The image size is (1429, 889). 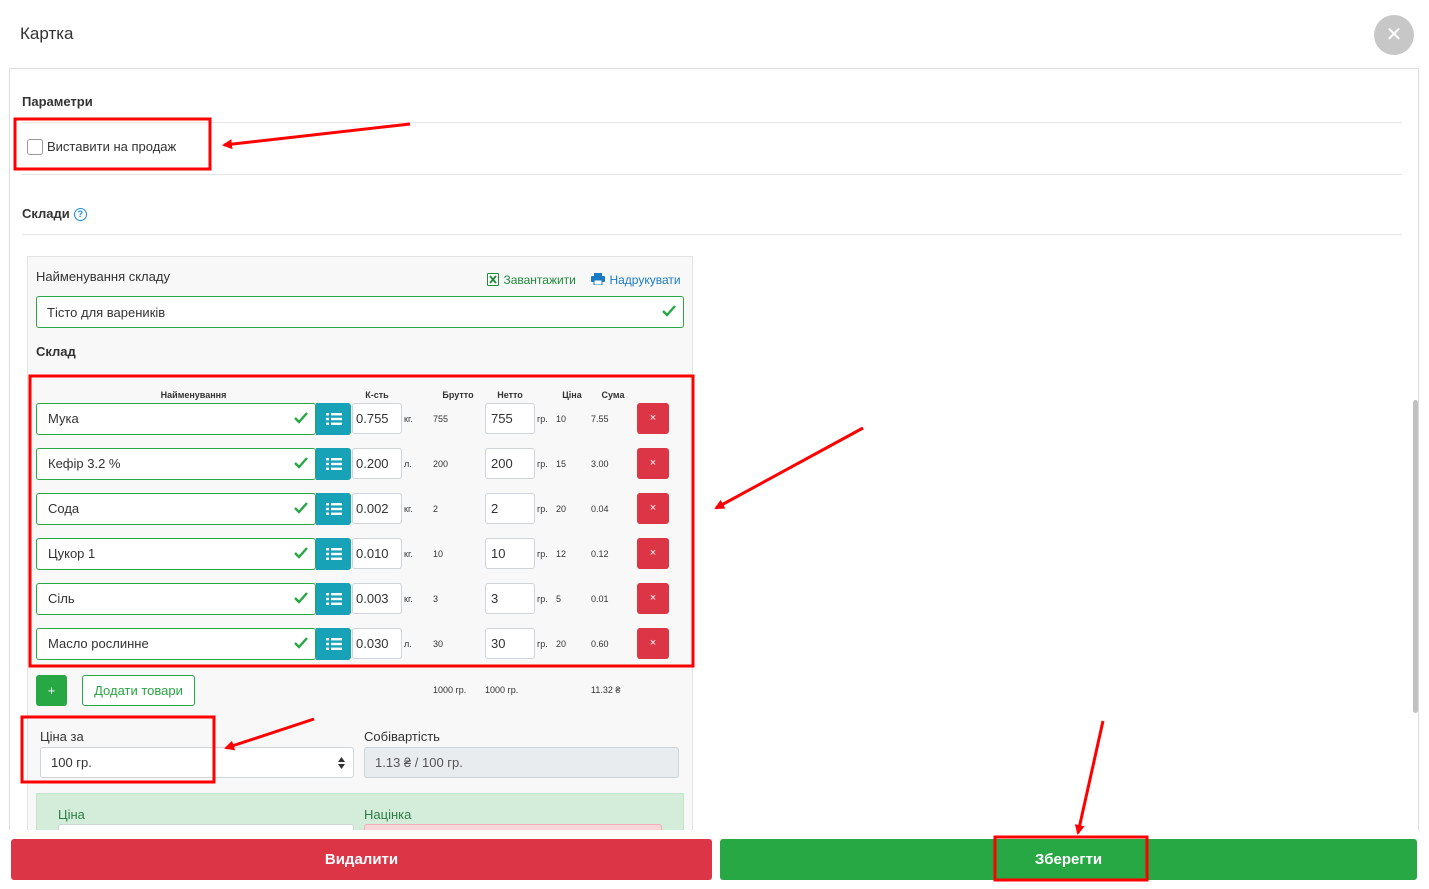 What do you see at coordinates (436, 509) in the screenshot?
I see `gross-value: 2` at bounding box center [436, 509].